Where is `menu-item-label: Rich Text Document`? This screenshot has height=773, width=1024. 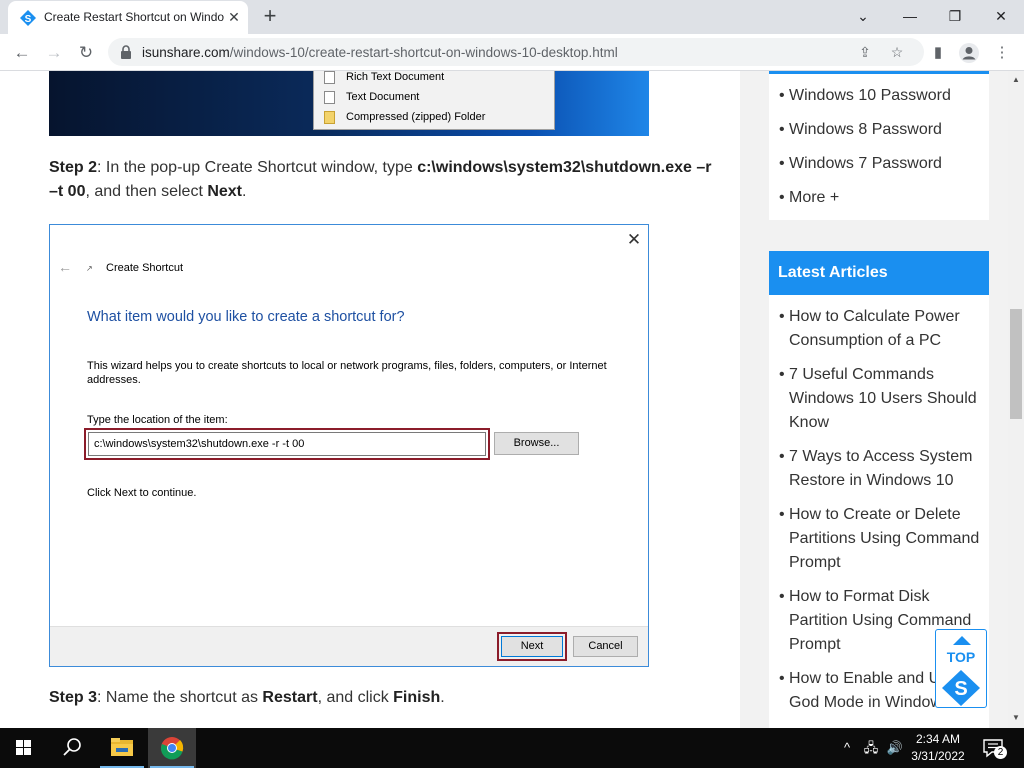
menu-item-label: Rich Text Document is located at coordinates (395, 77).